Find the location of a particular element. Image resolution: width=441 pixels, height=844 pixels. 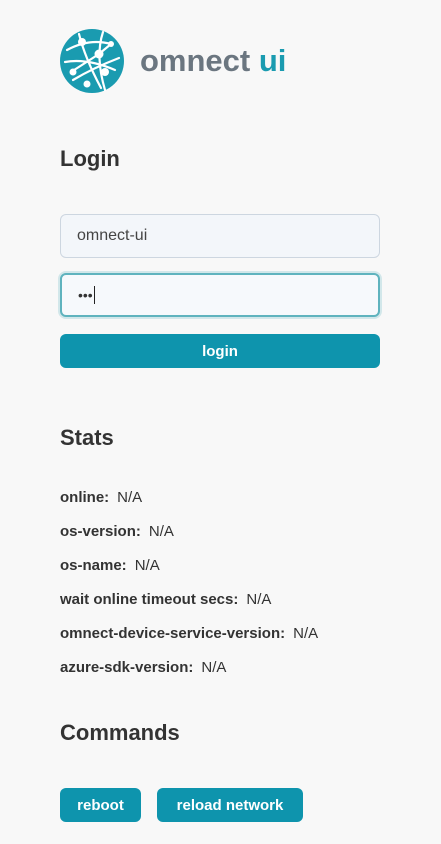

login-button: login is located at coordinates (220, 351).